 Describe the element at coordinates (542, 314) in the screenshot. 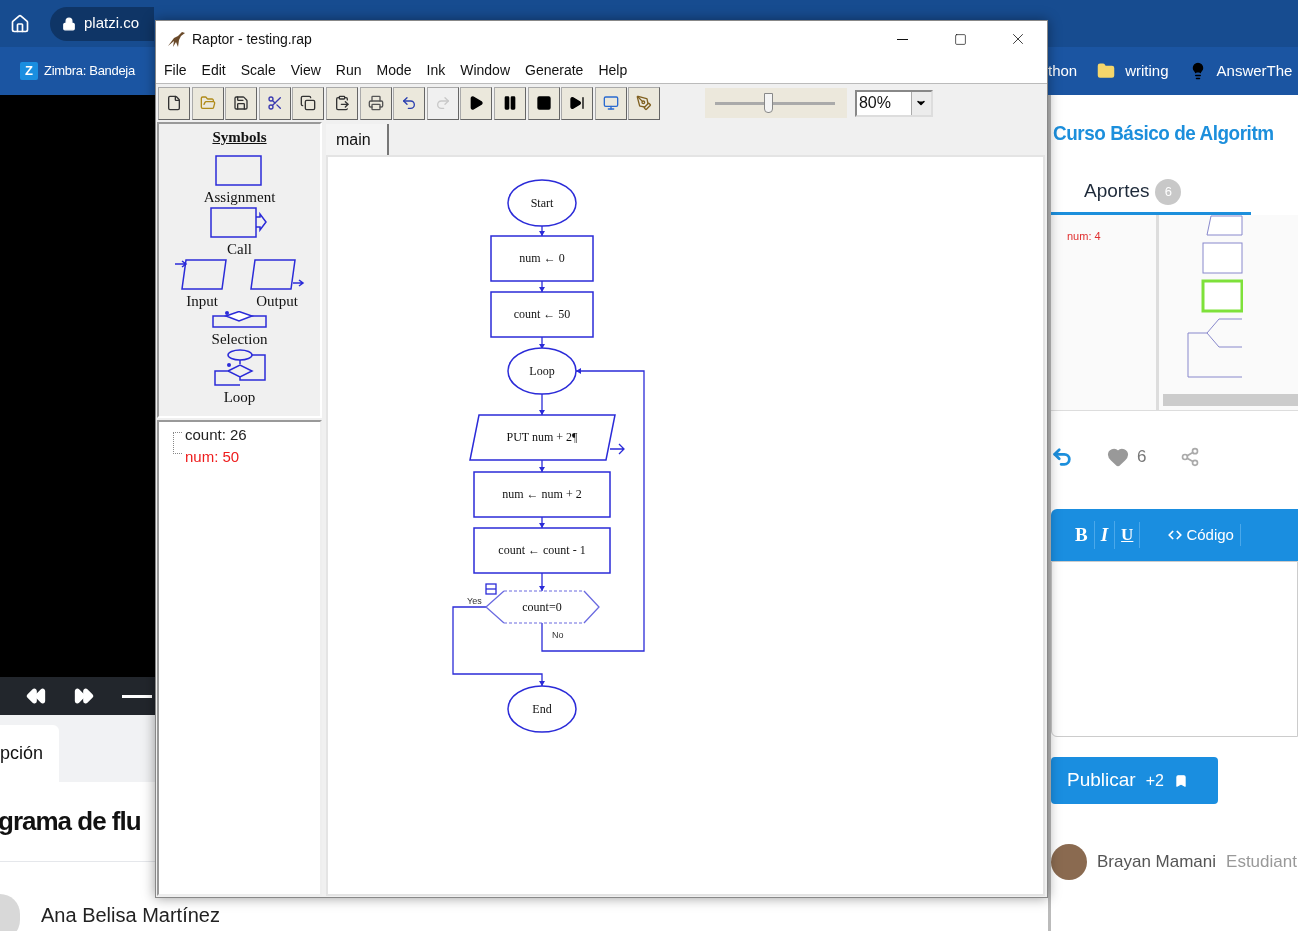

I see `assignment-box: count ← 50` at that location.